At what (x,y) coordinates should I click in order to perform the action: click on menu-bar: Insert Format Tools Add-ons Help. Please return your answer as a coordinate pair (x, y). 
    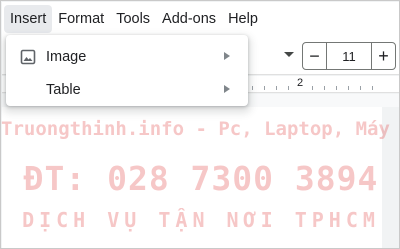
    Looking at the image, I should click on (200, 18).